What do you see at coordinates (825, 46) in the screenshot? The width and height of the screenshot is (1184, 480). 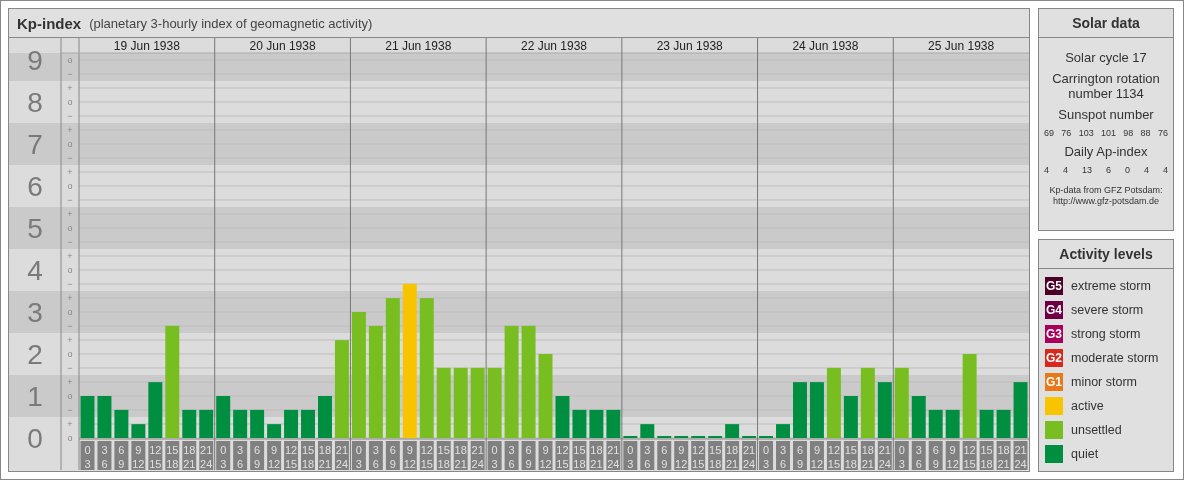 I see `date-label: 24 Jun 1938` at bounding box center [825, 46].